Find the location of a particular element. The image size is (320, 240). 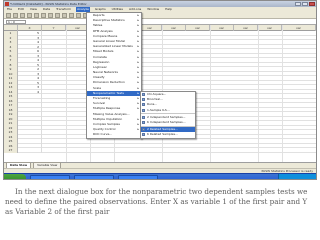

insert-variable-icon is located at coordinates (78, 15).